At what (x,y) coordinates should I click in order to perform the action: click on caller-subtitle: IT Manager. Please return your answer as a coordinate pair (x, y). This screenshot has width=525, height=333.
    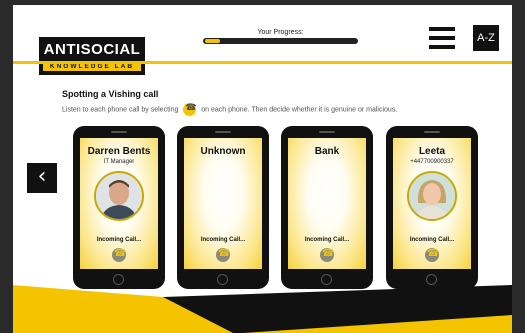
    Looking at the image, I should click on (119, 162).